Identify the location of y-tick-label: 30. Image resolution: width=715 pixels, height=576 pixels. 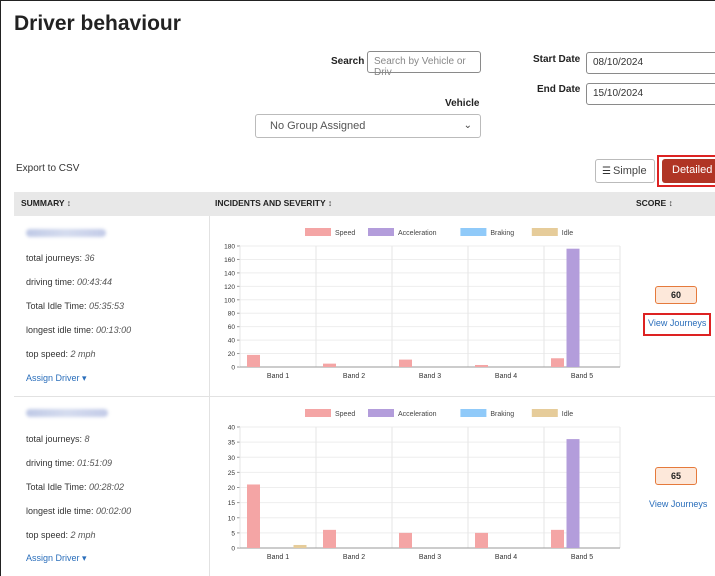
(232, 458).